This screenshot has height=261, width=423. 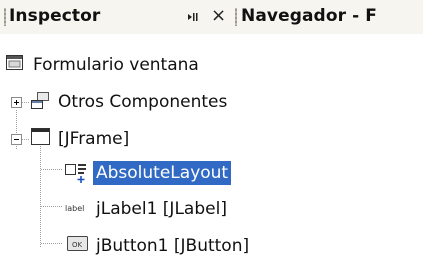 I want to click on collapse-icon, so click(x=16, y=139).